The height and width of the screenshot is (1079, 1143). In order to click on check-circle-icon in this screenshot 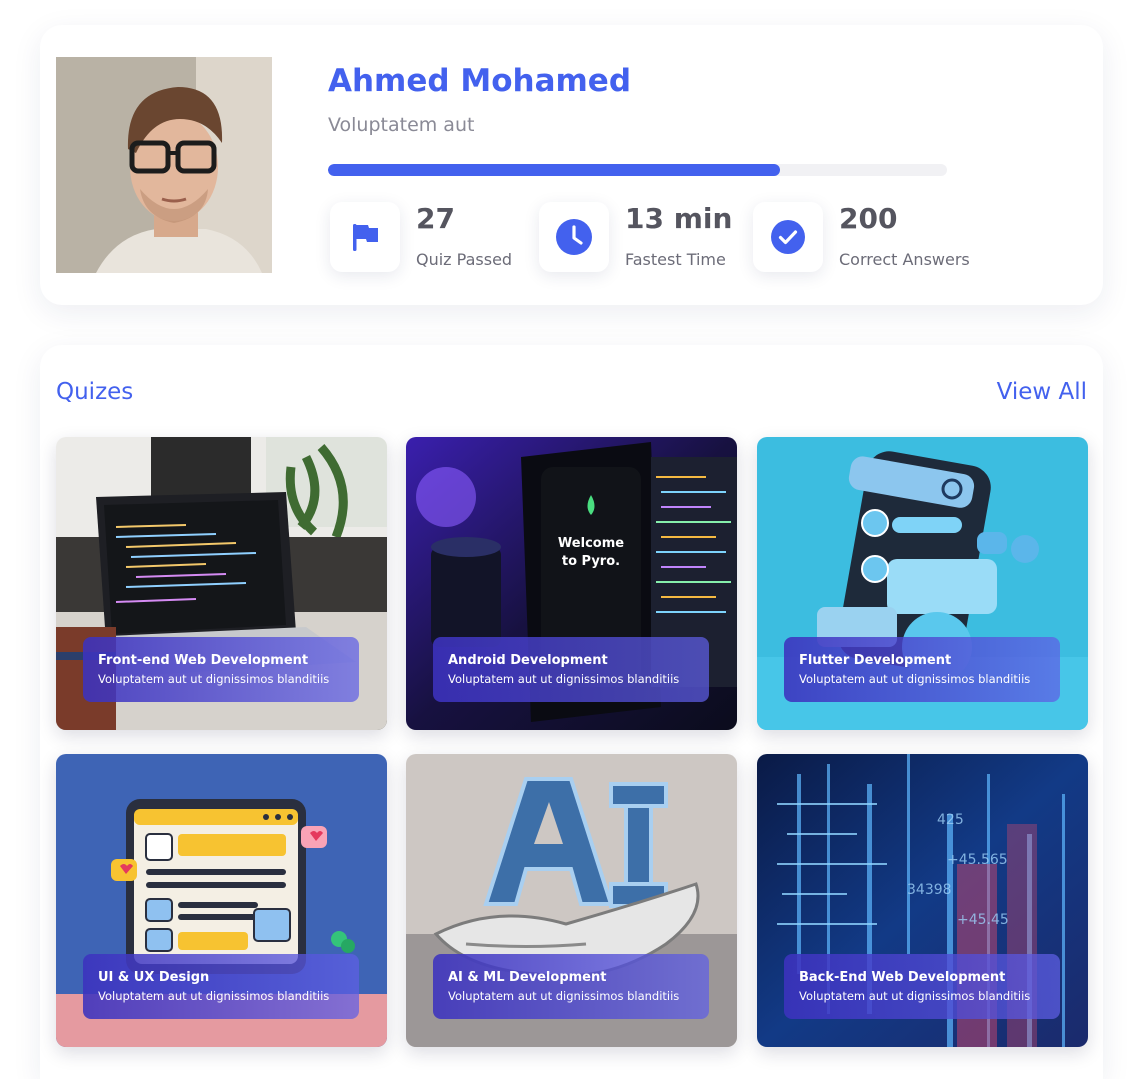, I will do `click(788, 237)`.